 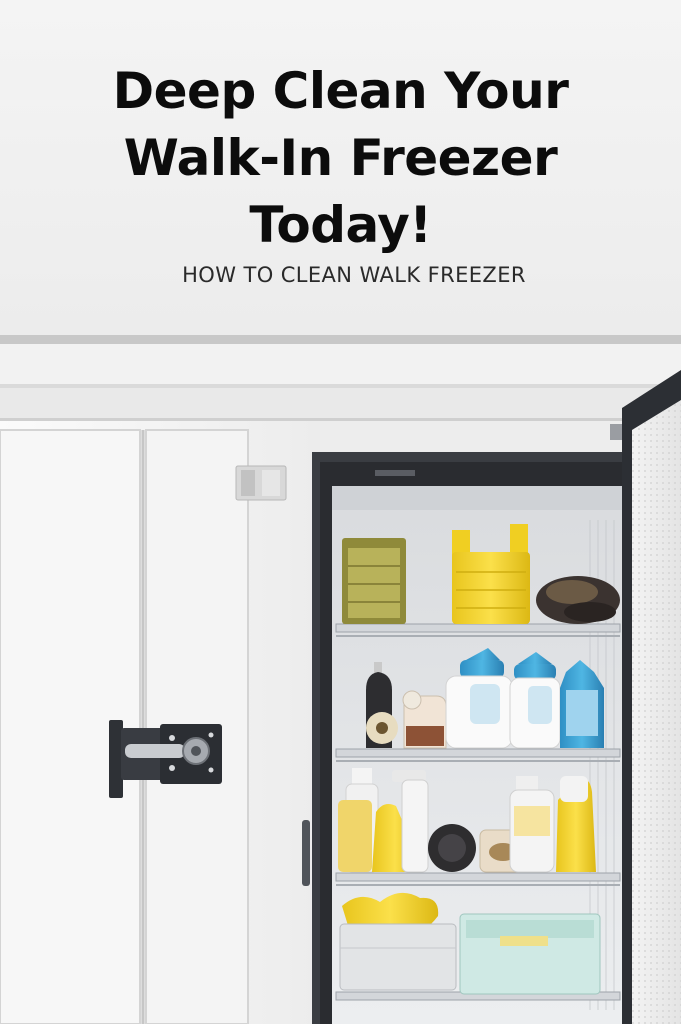 What do you see at coordinates (452, 848) in the screenshot?
I see `dark-container` at bounding box center [452, 848].